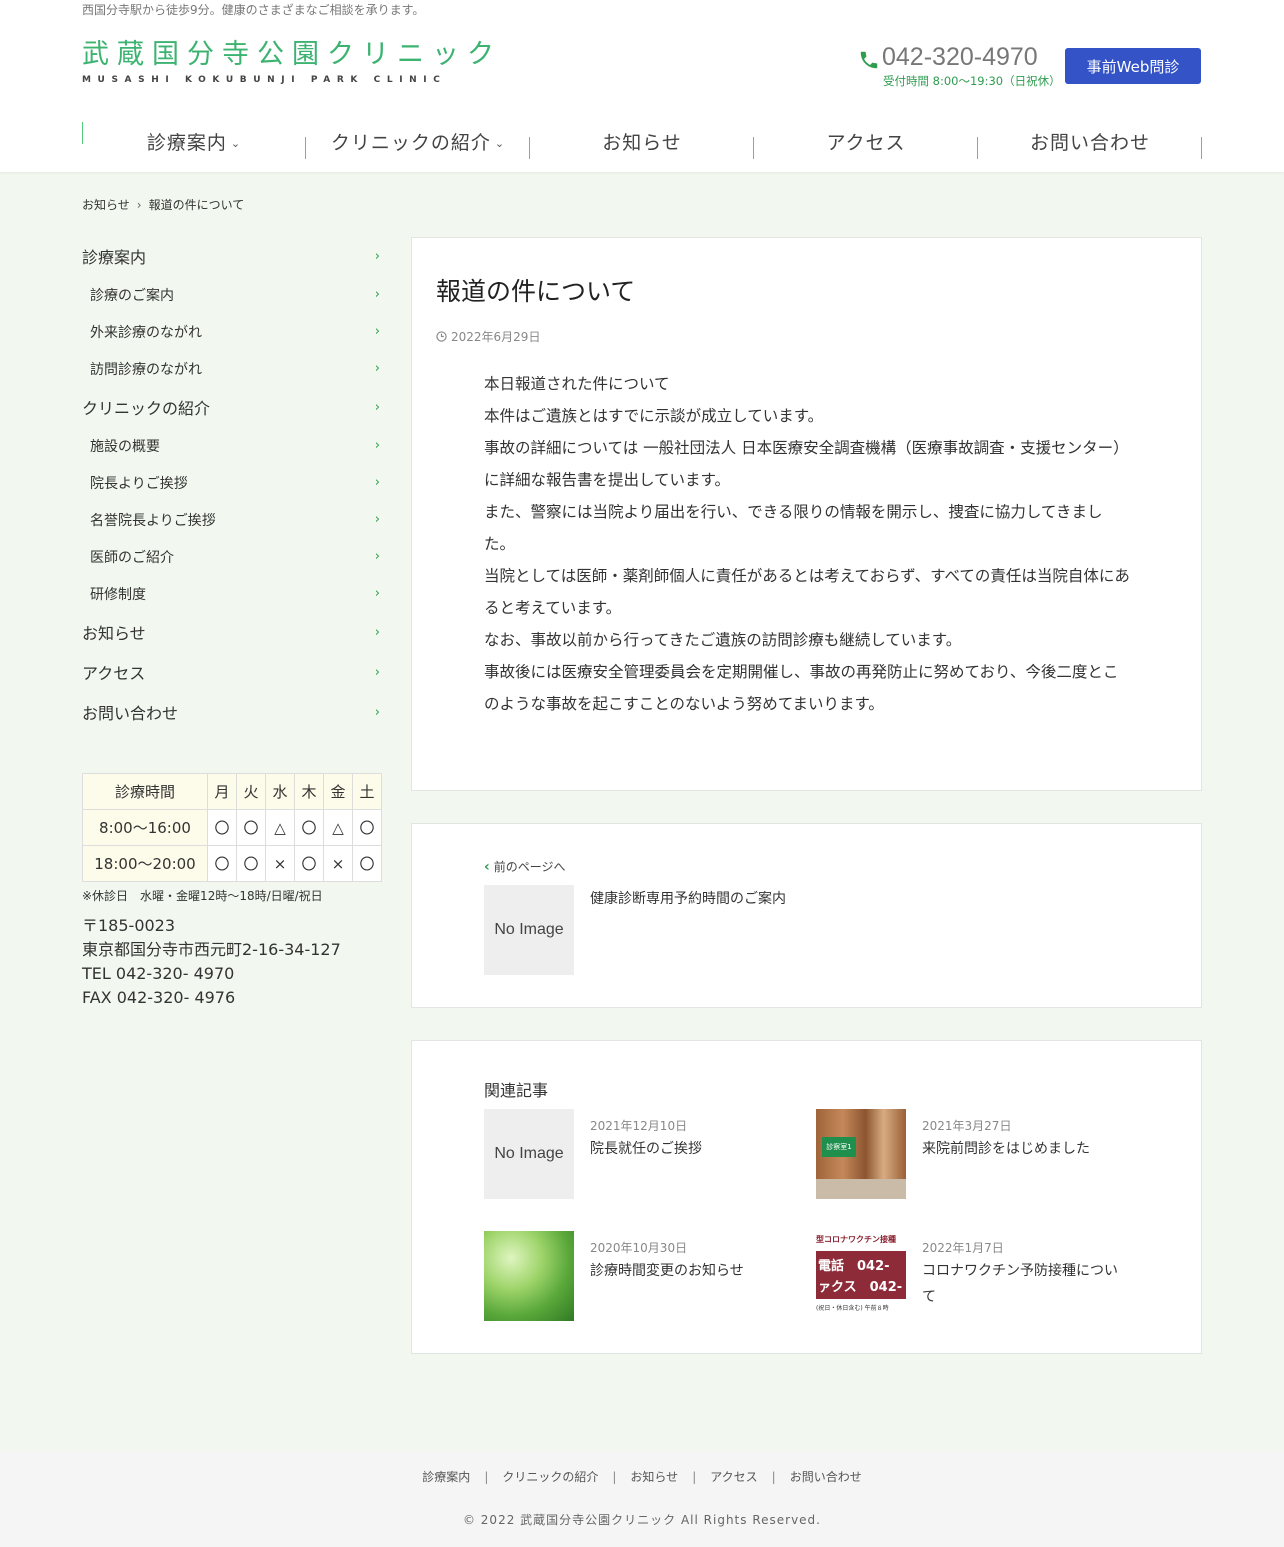 The image size is (1284, 1547). Describe the element at coordinates (367, 791) in the screenshot. I see `schedule-header-cell: 土` at that location.